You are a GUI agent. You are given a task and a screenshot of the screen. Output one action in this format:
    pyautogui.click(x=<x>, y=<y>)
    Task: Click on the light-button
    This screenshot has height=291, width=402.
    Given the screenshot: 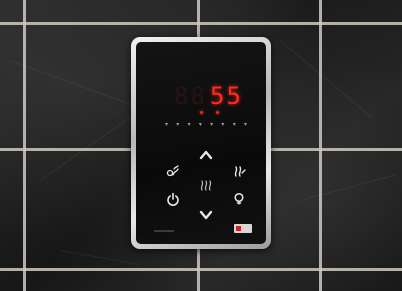 What is the action you would take?
    pyautogui.click(x=239, y=199)
    